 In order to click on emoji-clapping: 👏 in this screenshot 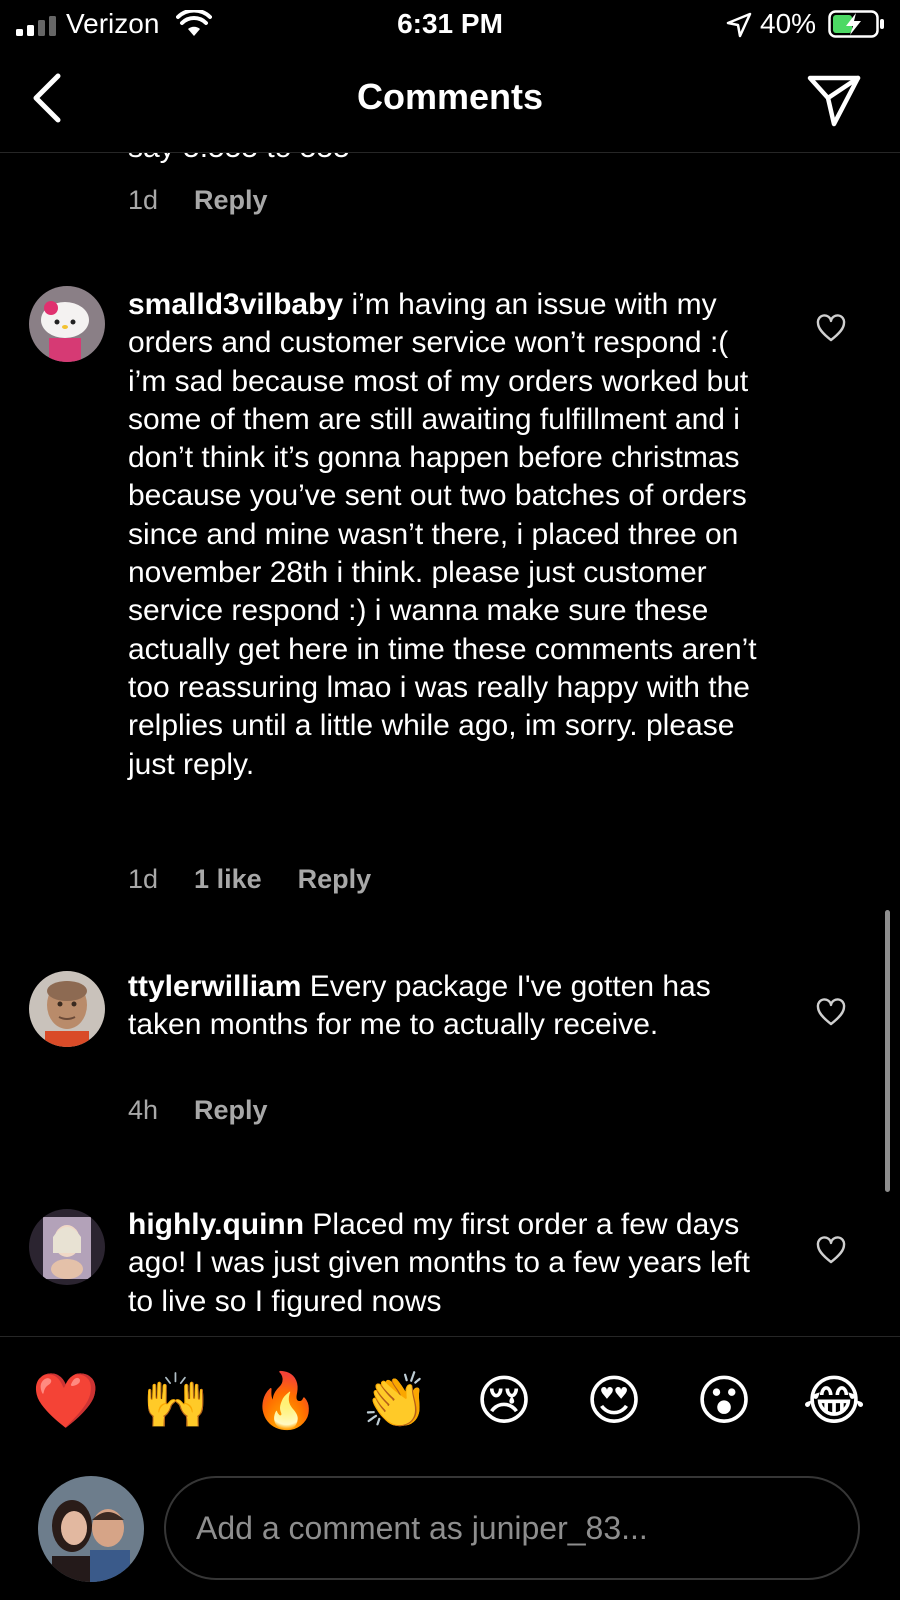, I will do `click(395, 1401)`.